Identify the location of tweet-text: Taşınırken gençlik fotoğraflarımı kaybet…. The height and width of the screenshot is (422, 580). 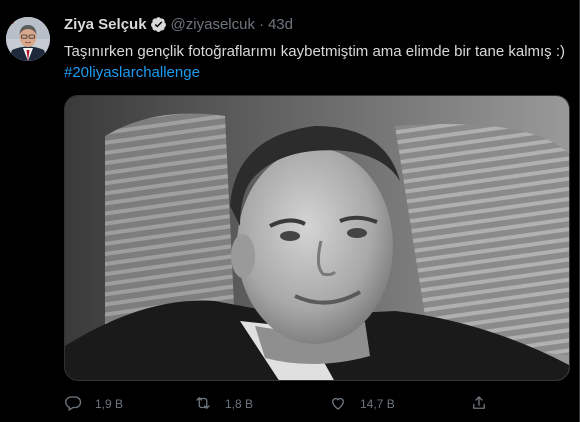
(315, 51).